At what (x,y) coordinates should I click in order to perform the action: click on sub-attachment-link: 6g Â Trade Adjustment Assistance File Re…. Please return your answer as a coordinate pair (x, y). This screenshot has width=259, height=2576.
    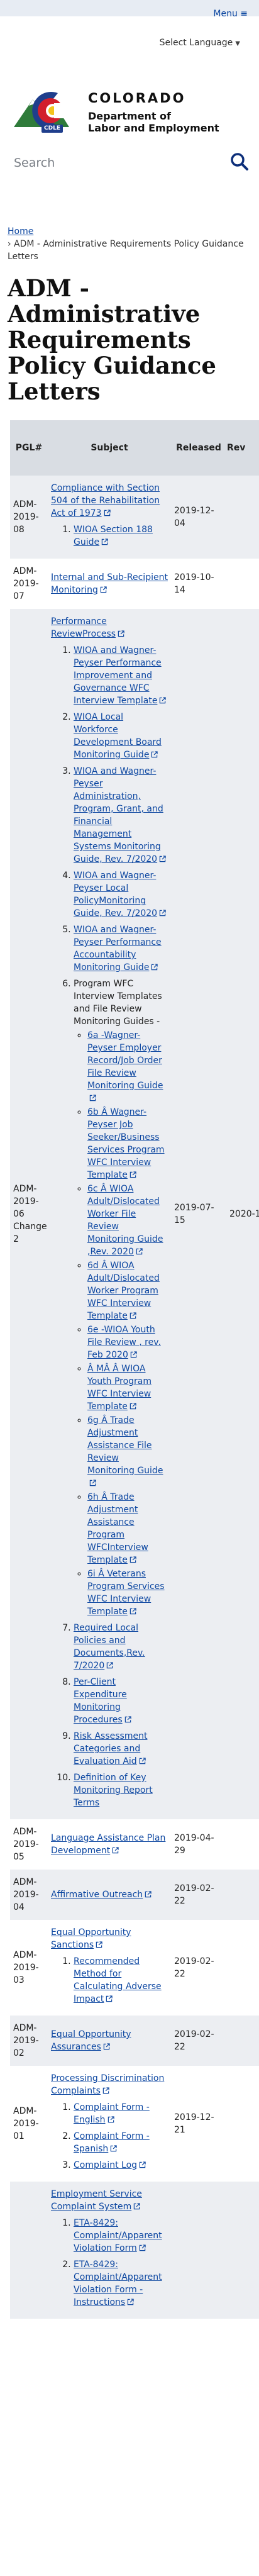
    Looking at the image, I should click on (125, 1451).